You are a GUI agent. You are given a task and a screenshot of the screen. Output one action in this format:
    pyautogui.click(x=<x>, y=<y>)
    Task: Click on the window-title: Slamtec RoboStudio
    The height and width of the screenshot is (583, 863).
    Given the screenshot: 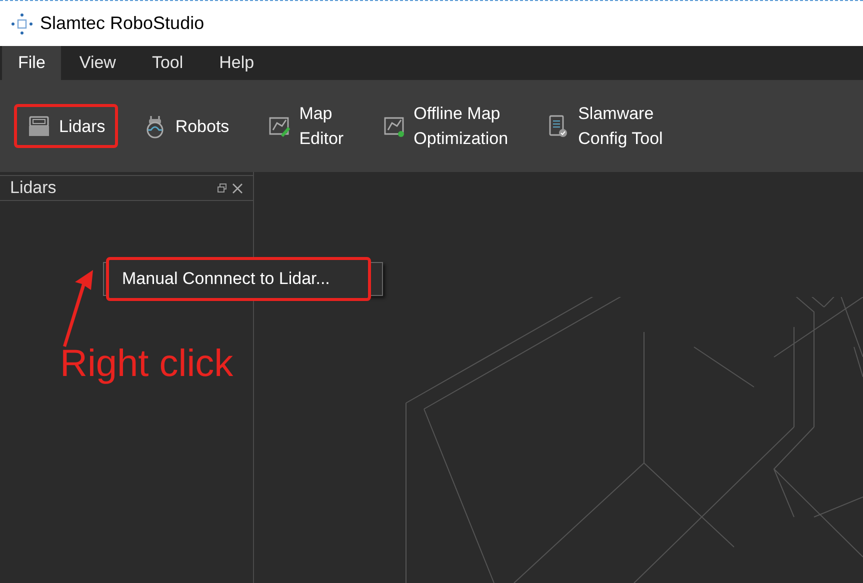 What is the action you would take?
    pyautogui.click(x=122, y=23)
    